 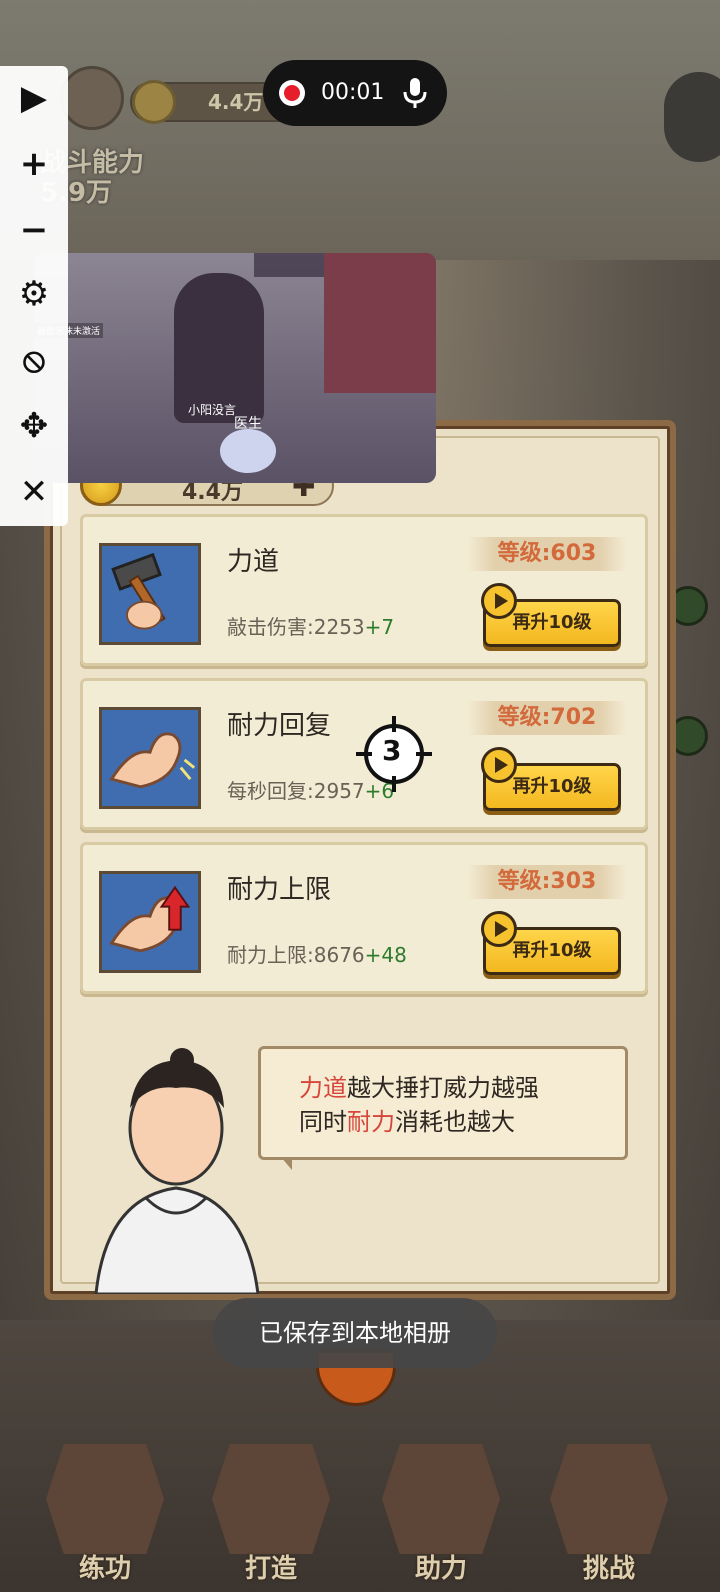 I want to click on upgrade-desc: 敲击伤害:2253+7, so click(x=310, y=625).